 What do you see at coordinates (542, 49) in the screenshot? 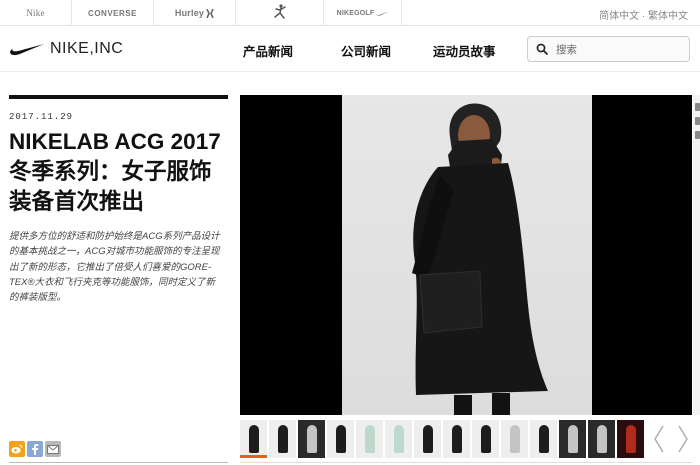
I see `search-icon` at bounding box center [542, 49].